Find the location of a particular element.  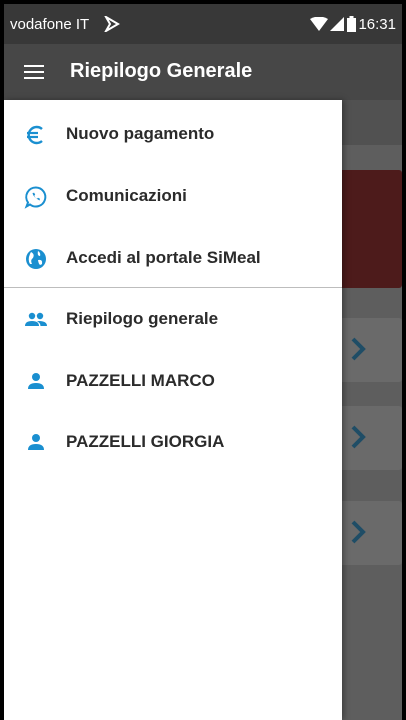

app-bar: Riepilogo Generale is located at coordinates (203, 72).